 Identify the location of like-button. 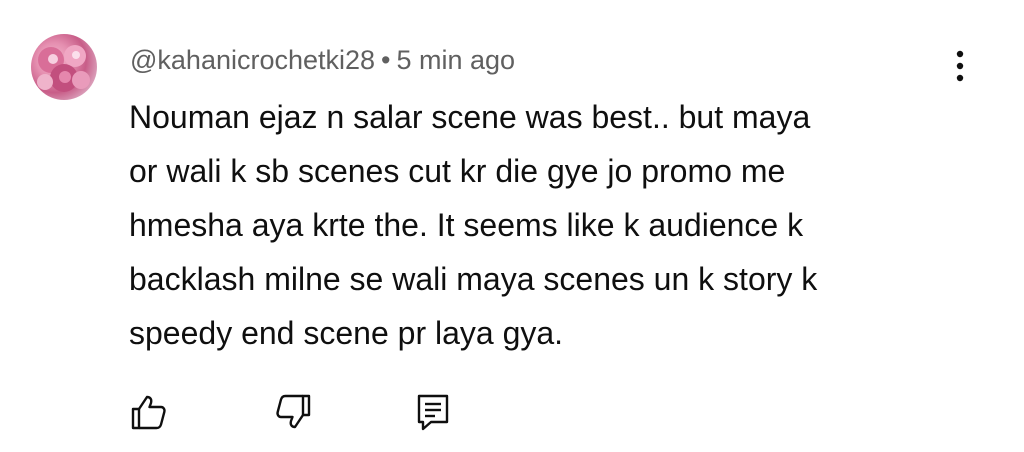
(148, 412).